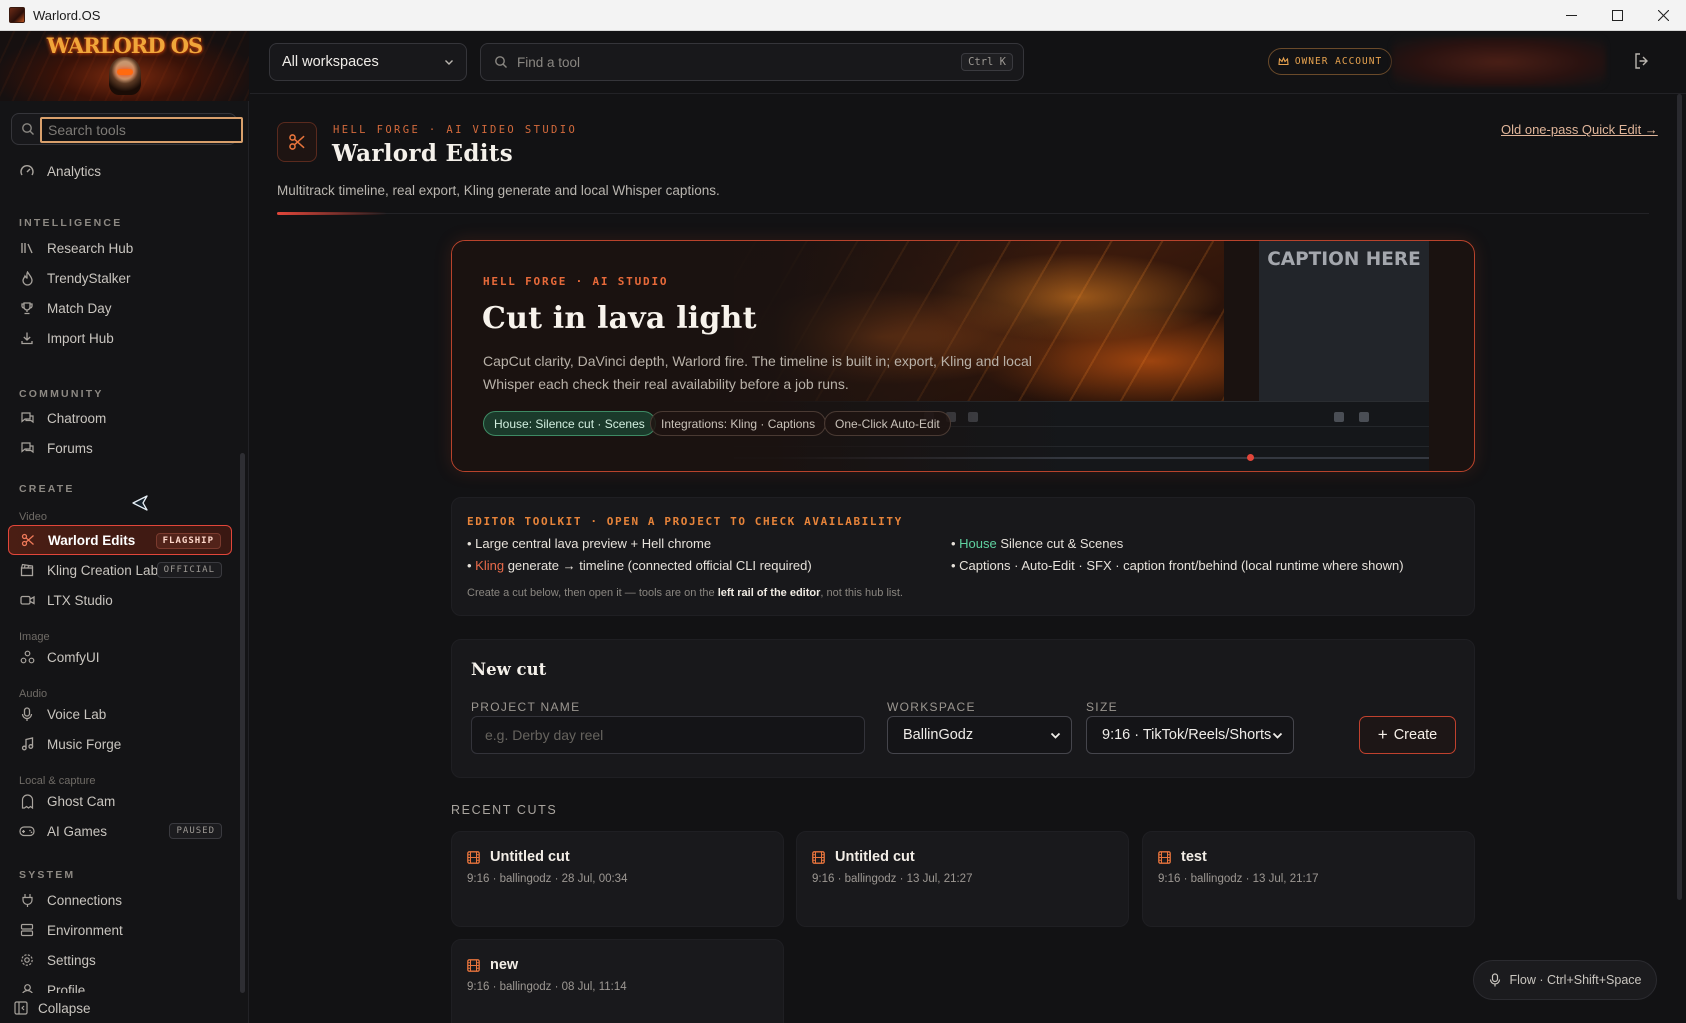 The image size is (1686, 1023). What do you see at coordinates (79, 308) in the screenshot?
I see `sidebar-item-label: Match Day` at bounding box center [79, 308].